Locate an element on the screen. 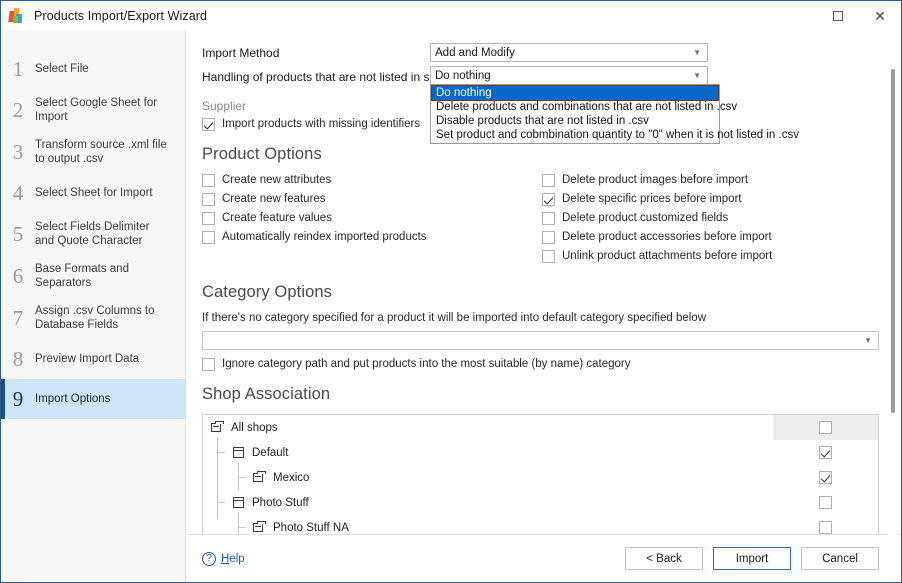 Image resolution: width=902 pixels, height=583 pixels. sidebar-step-6: 6 Base Formats and Separators is located at coordinates (93, 276).